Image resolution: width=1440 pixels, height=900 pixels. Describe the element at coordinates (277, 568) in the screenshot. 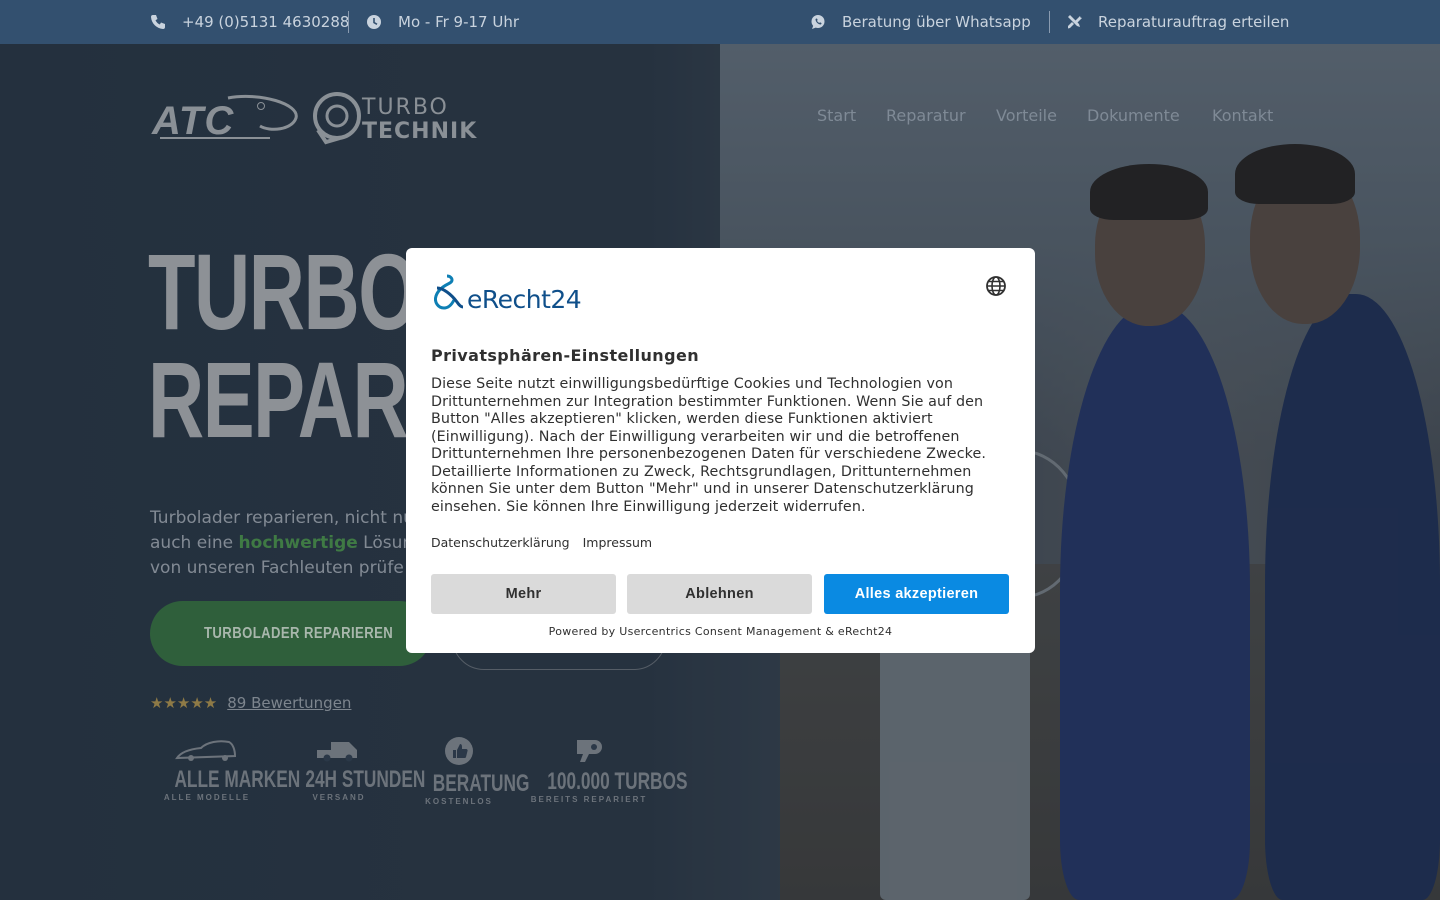

I see `lead-line-3: von unseren Fachleuten prüfe` at that location.